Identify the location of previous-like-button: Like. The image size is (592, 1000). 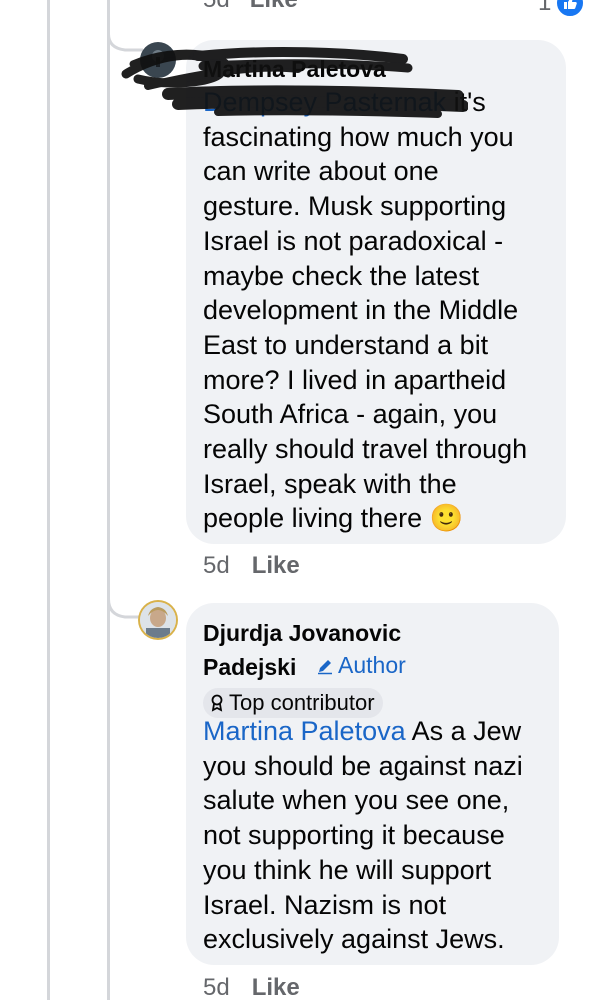
(274, 7).